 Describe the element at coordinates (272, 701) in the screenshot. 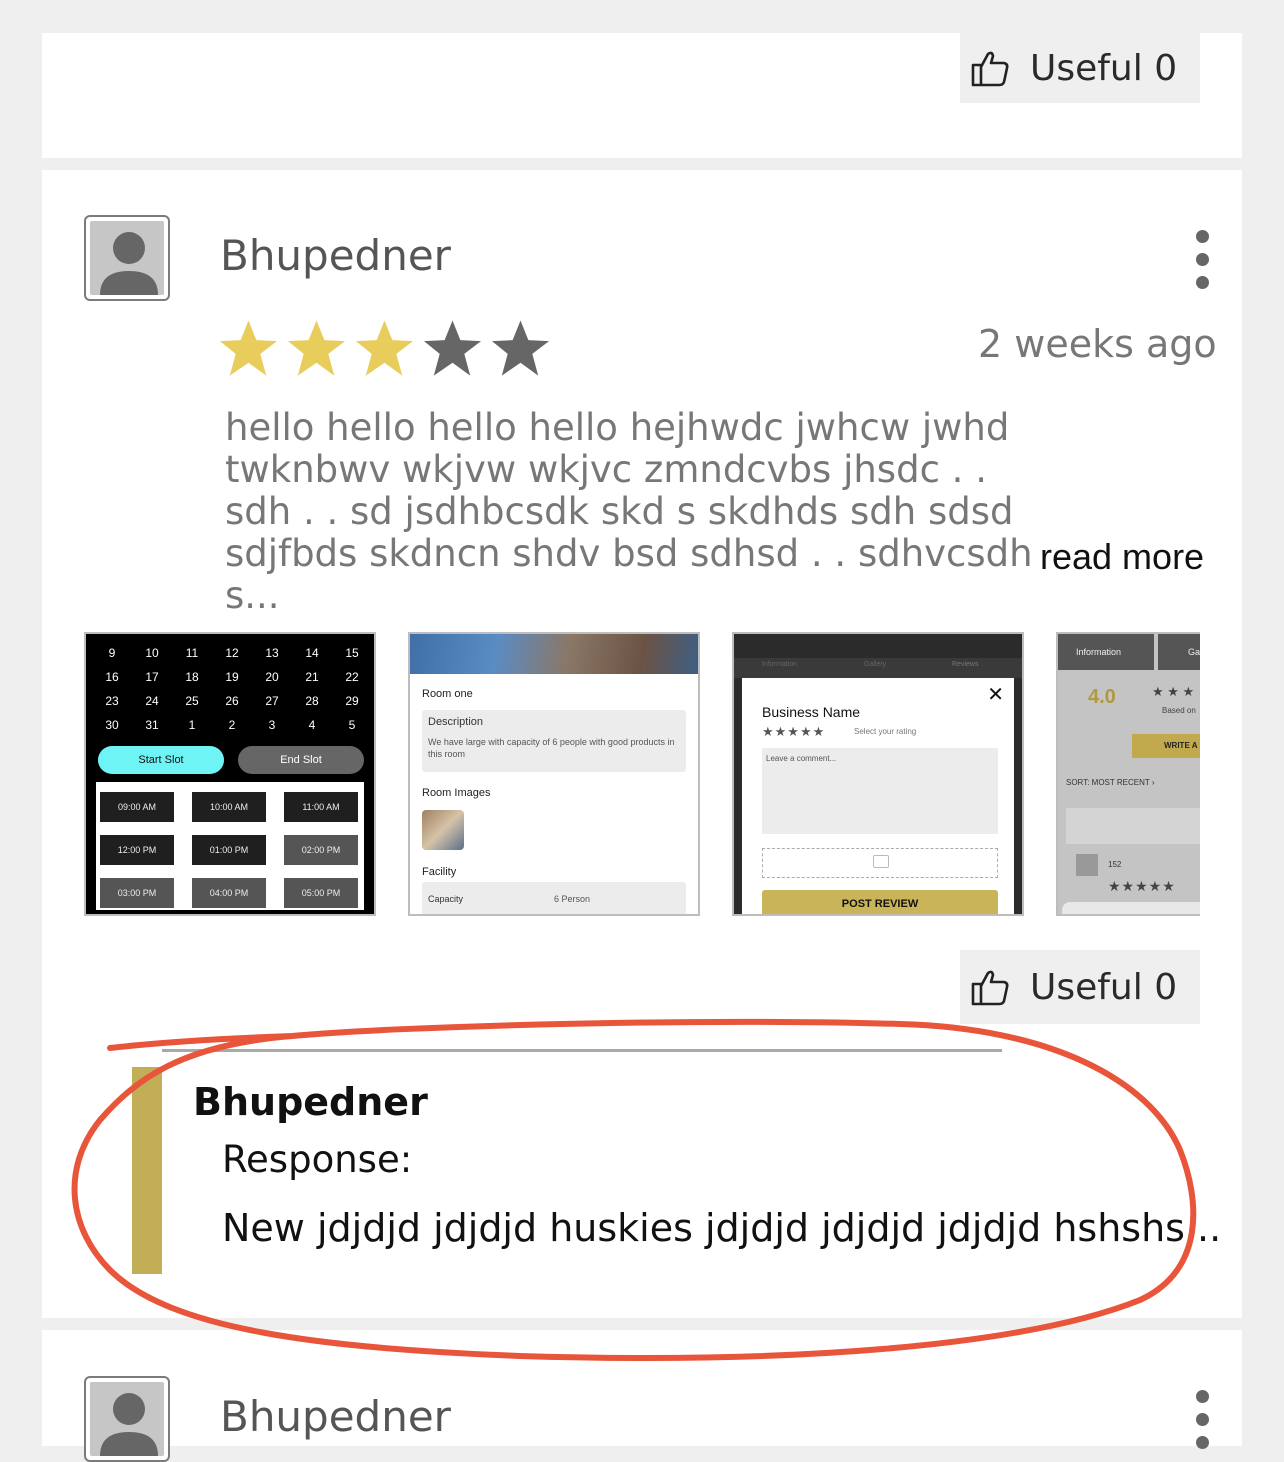

I see `calendar-day: 27` at that location.